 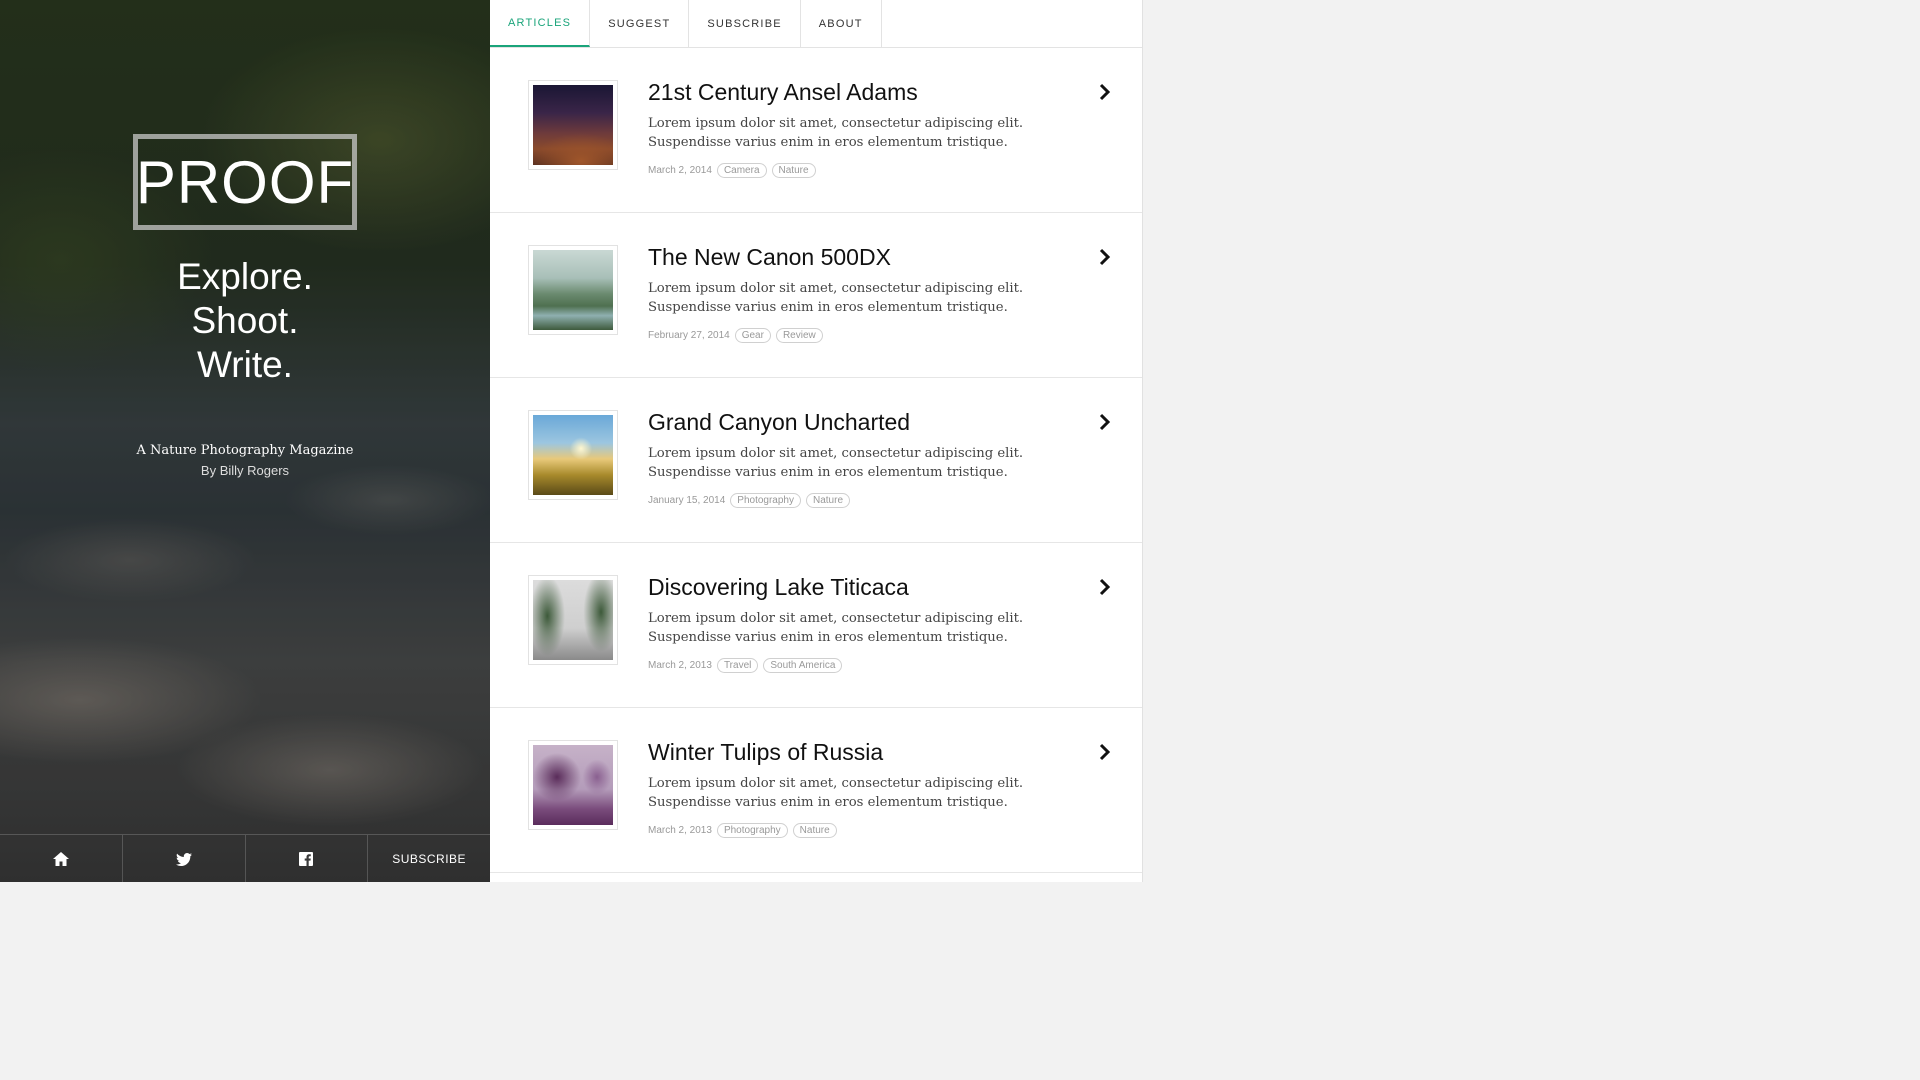 What do you see at coordinates (737, 665) in the screenshot?
I see `article-tag: Travel` at bounding box center [737, 665].